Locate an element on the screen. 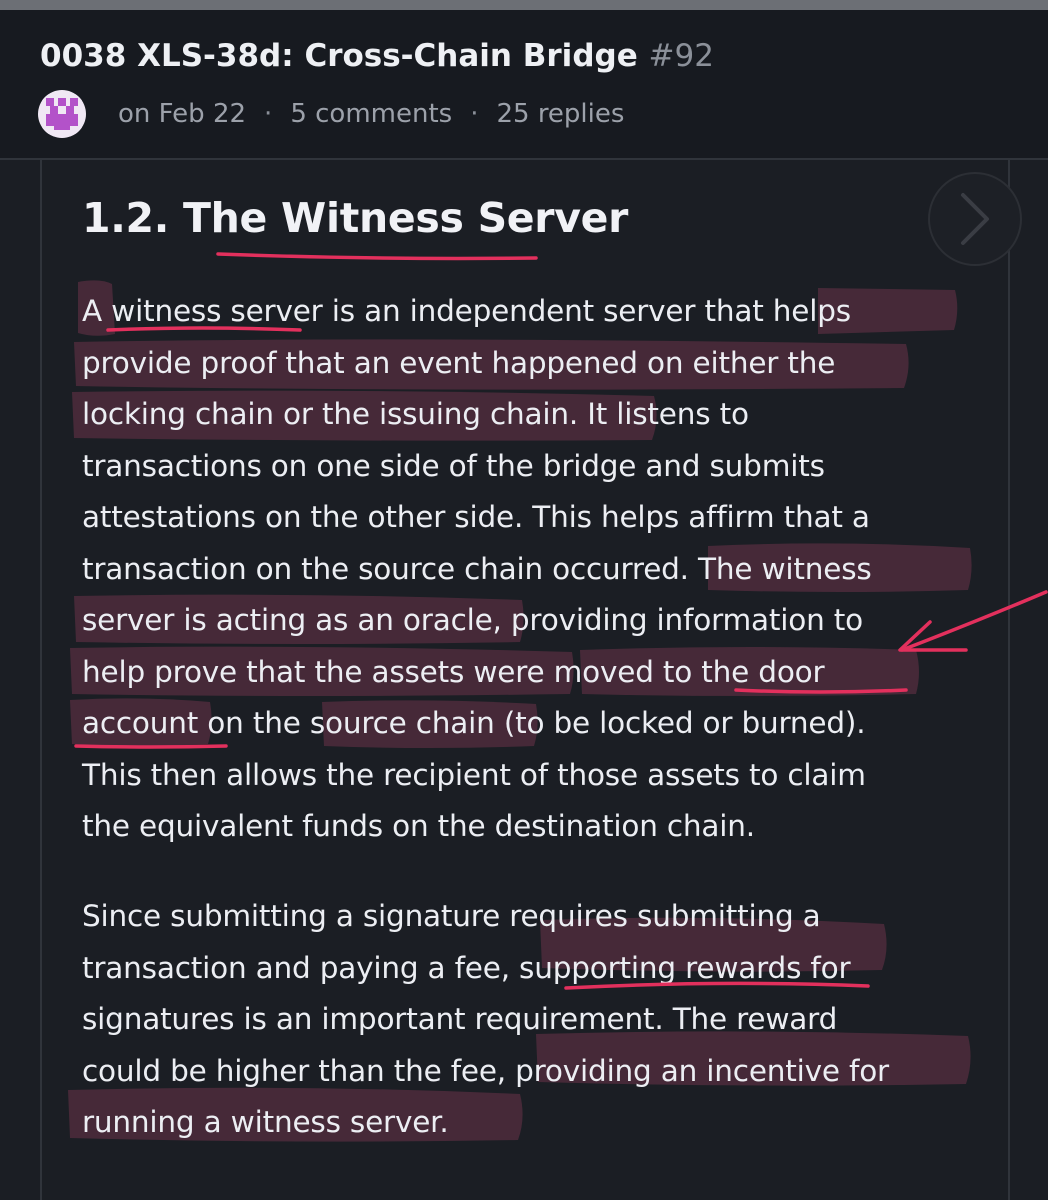 The image size is (1048, 1200). next-button is located at coordinates (975, 219).